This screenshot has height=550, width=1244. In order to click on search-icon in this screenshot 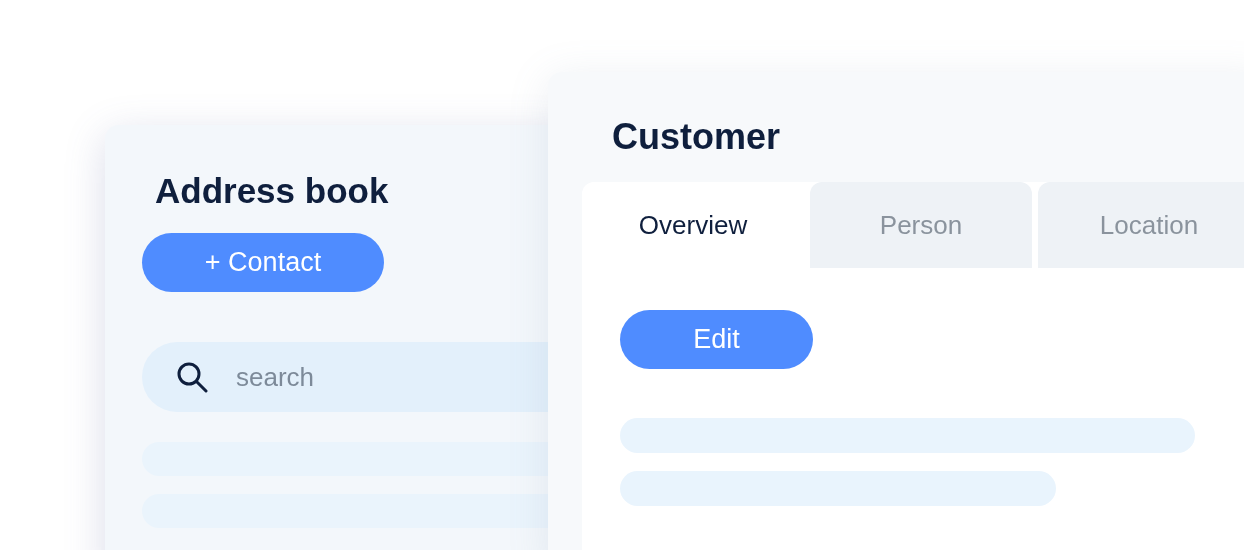, I will do `click(192, 377)`.